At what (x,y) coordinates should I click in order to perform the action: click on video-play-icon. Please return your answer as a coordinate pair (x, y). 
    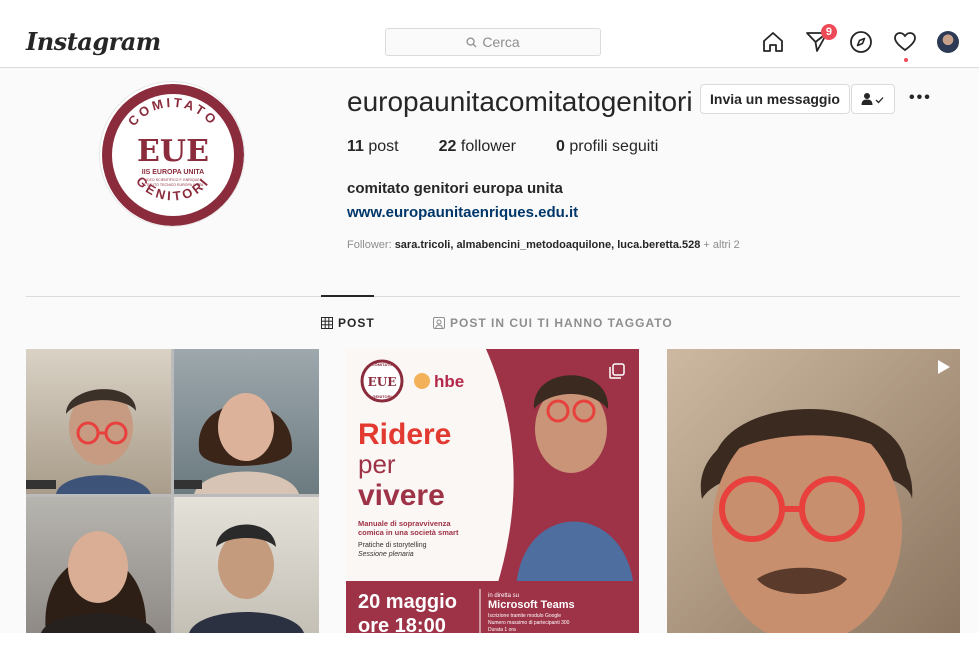
    Looking at the image, I should click on (944, 367).